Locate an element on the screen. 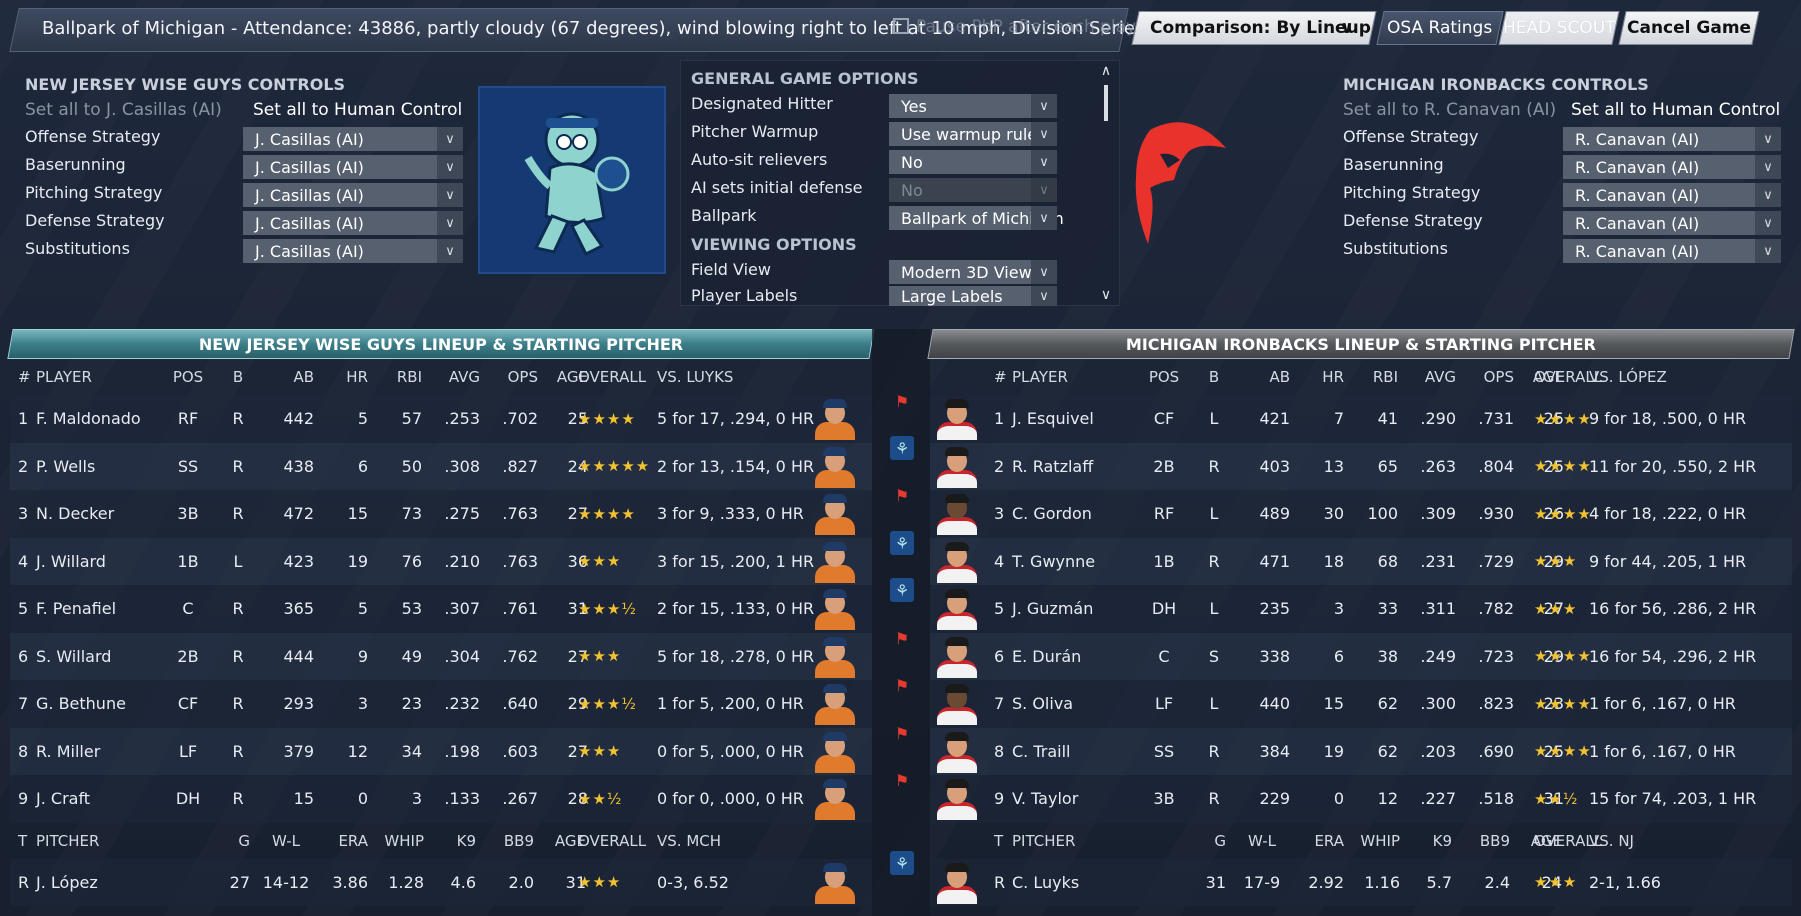  ballpark-select: Ballpark of Michigan ∨ is located at coordinates (976, 218).